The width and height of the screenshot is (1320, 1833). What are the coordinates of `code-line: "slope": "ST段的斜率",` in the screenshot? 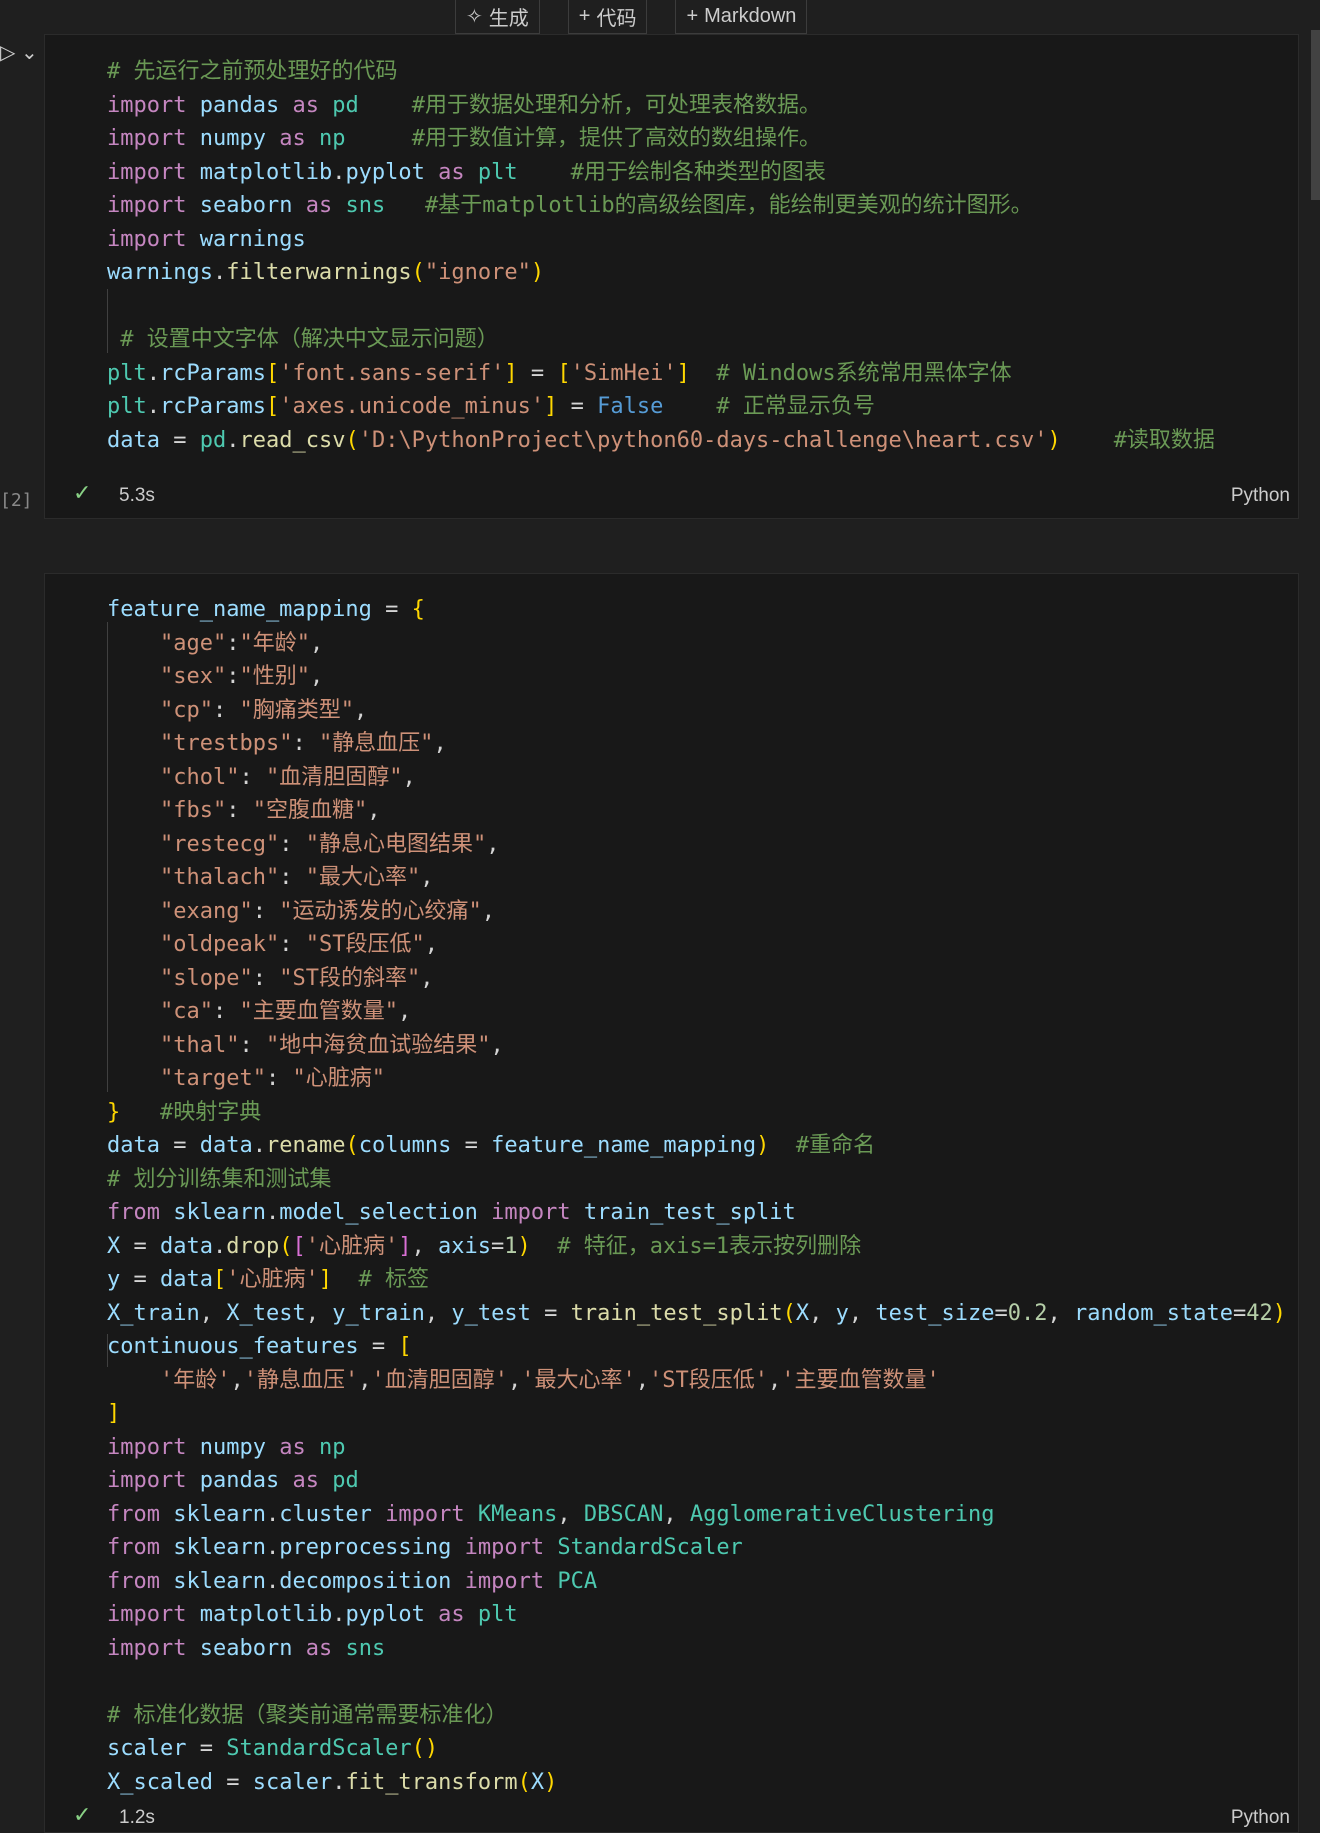 It's located at (296, 978).